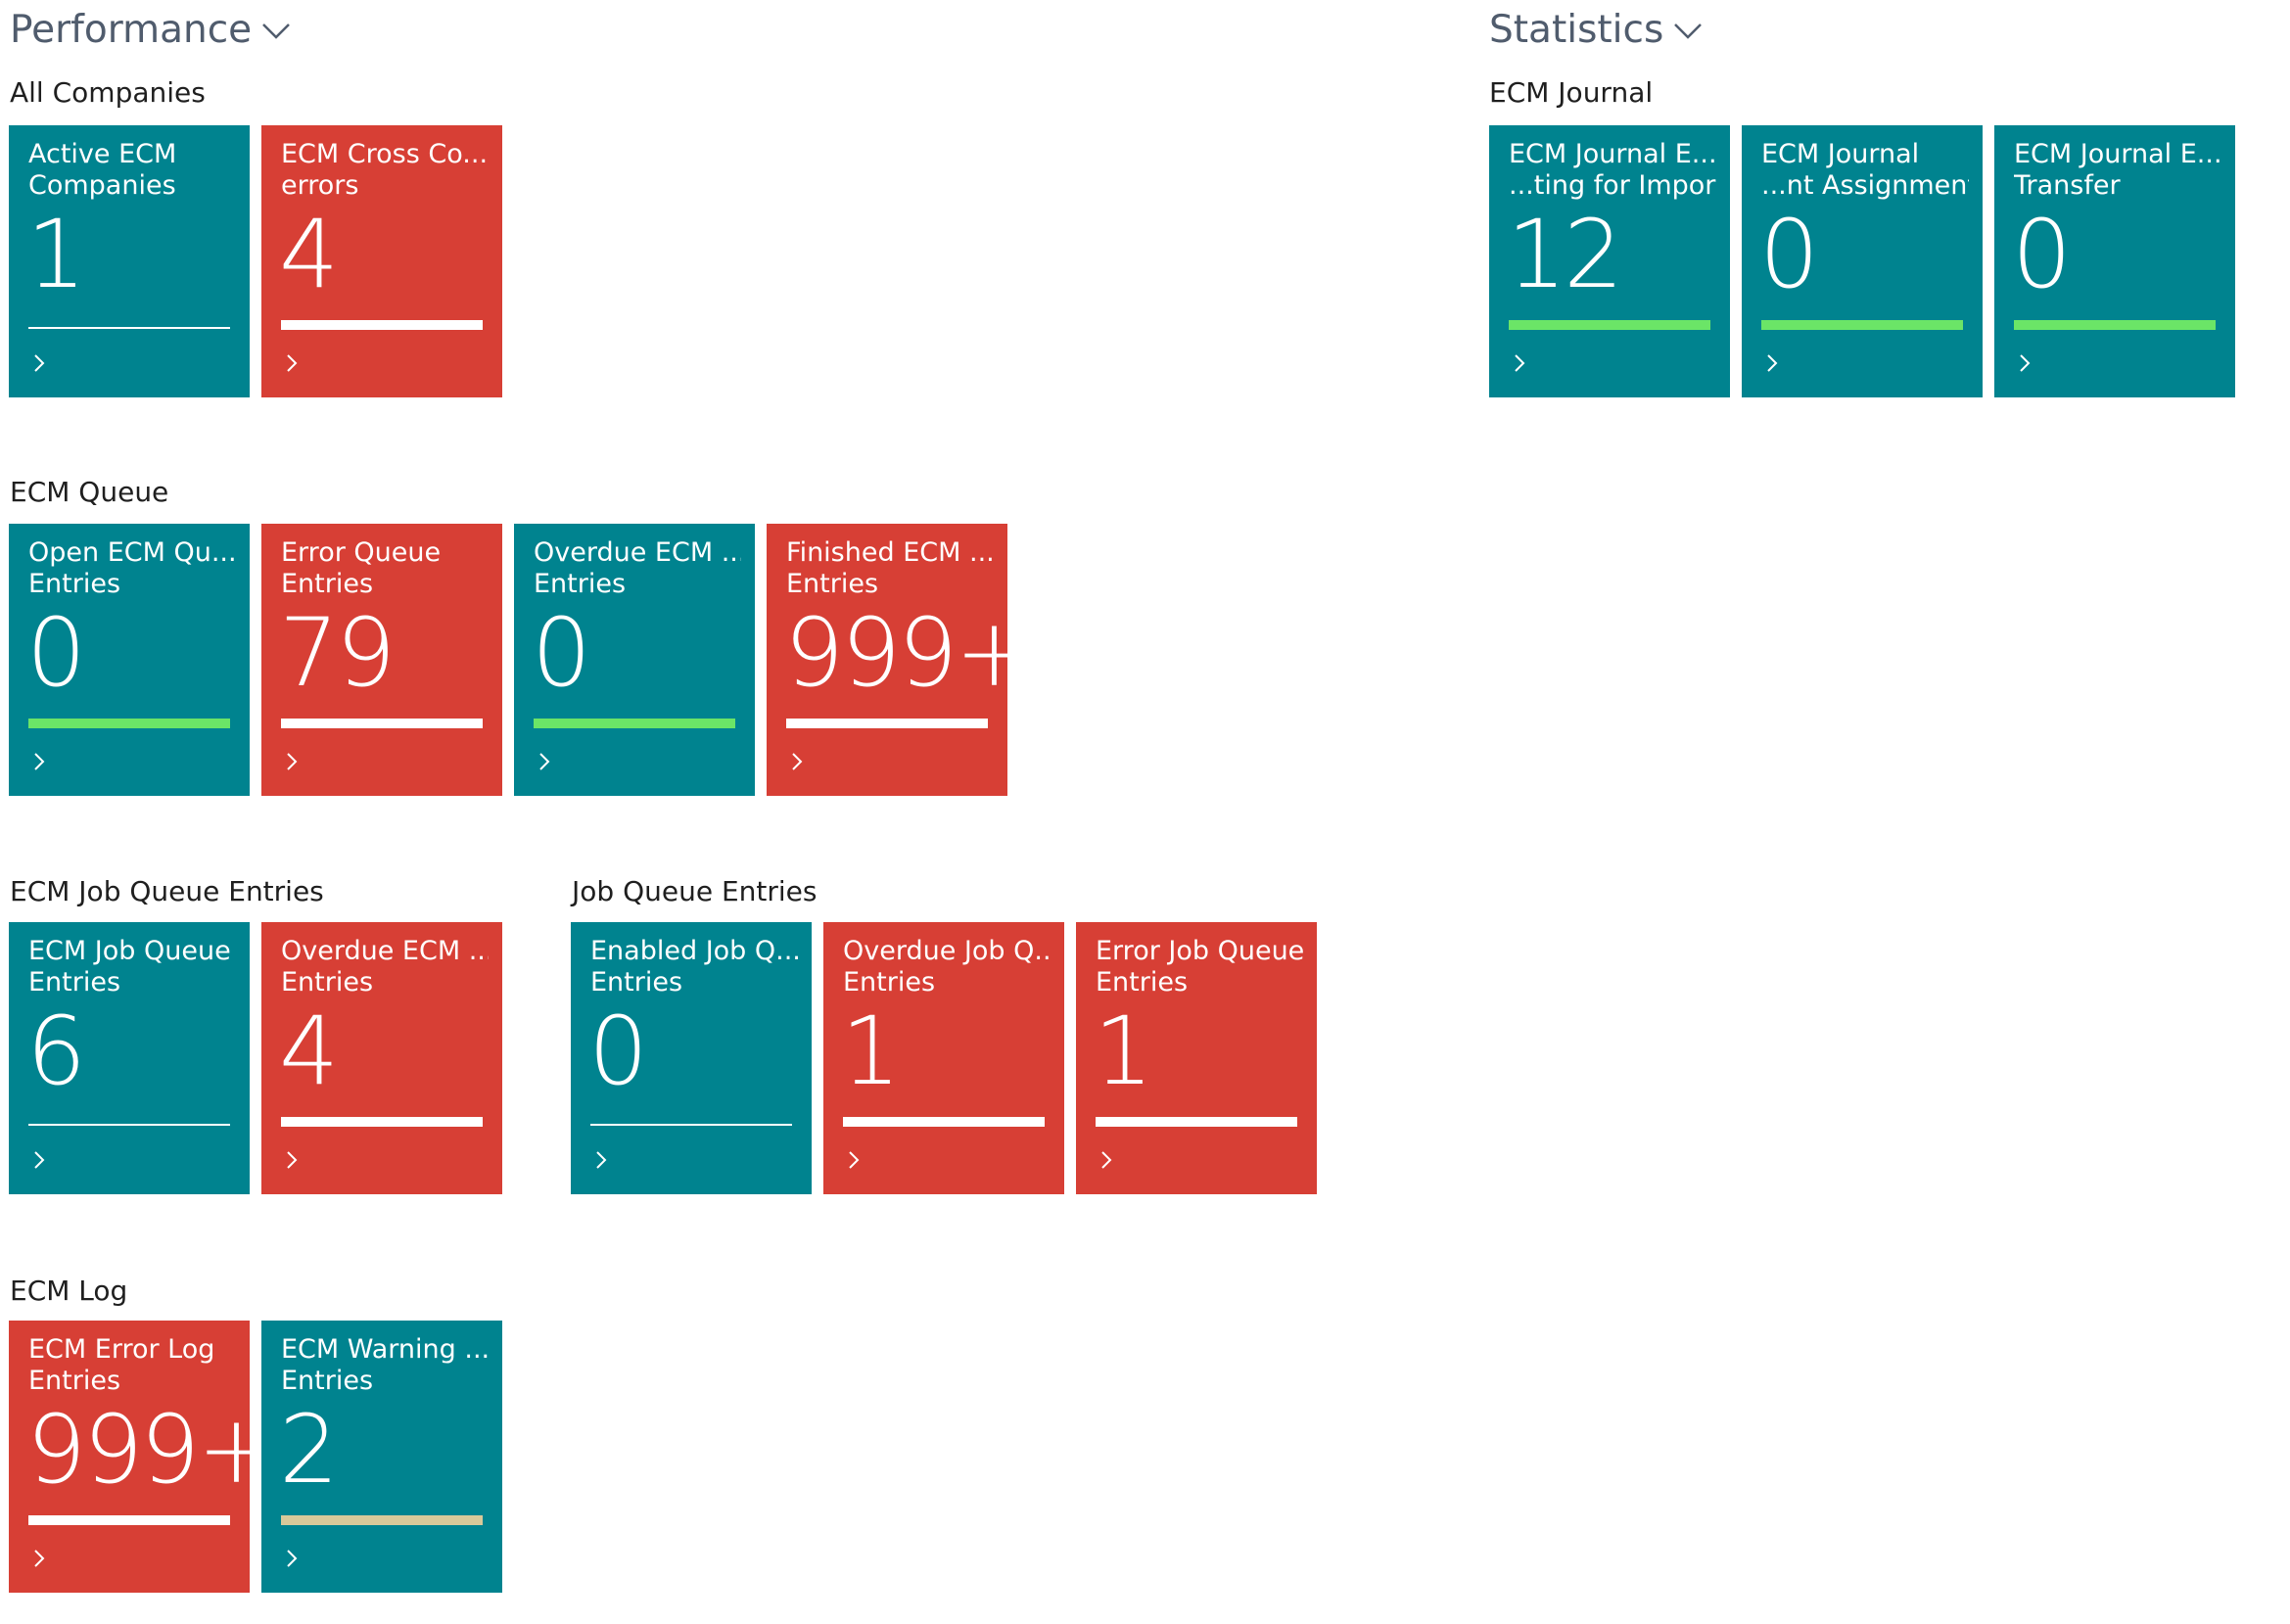 This screenshot has width=2290, height=1624. I want to click on tile-value: 12, so click(1565, 254).